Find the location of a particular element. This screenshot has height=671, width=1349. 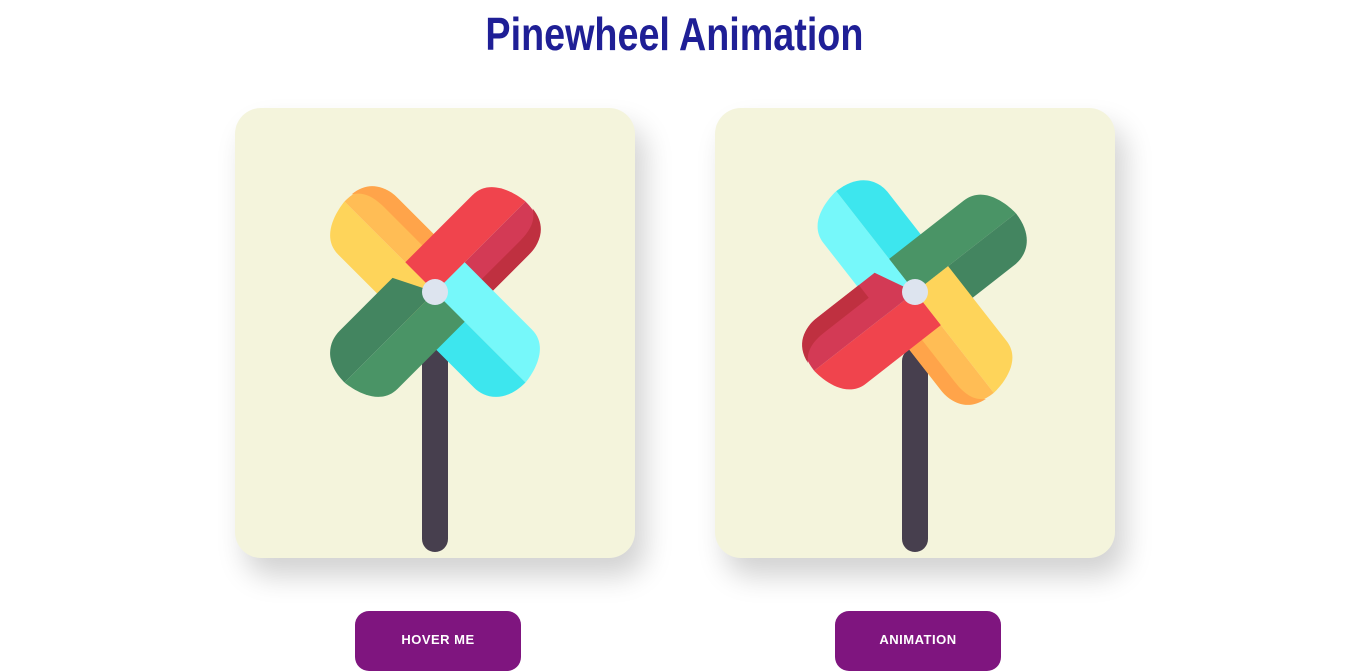

hover-me-button: HOVER ME is located at coordinates (438, 641).